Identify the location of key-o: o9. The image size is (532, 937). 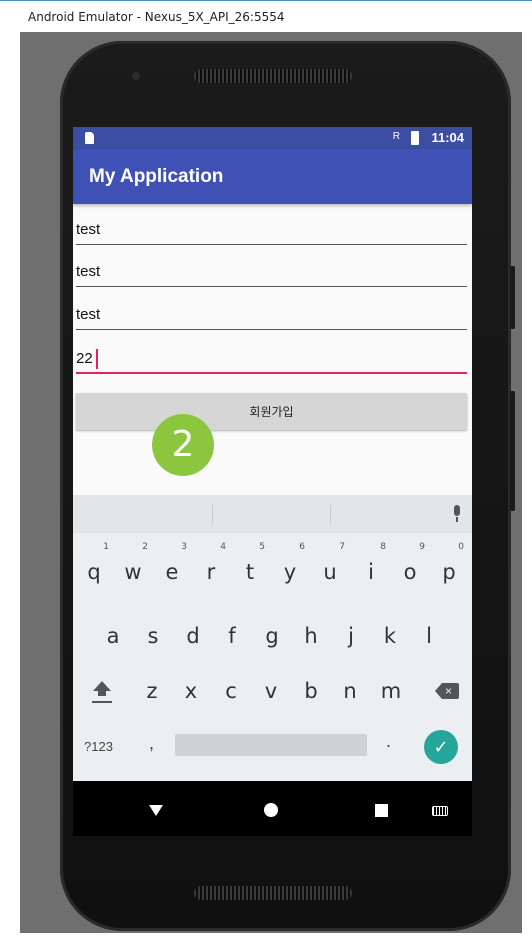
(410, 567).